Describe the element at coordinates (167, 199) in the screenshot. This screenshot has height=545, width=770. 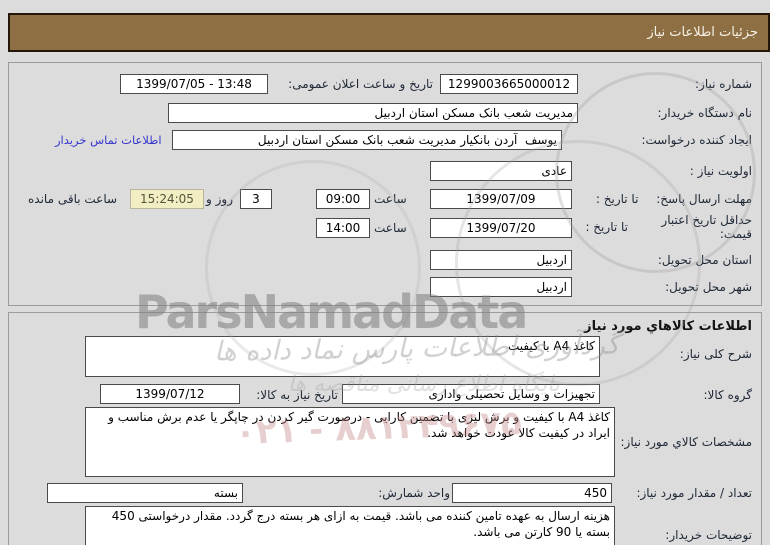
I see `countdown-timer: 15:24:05` at that location.